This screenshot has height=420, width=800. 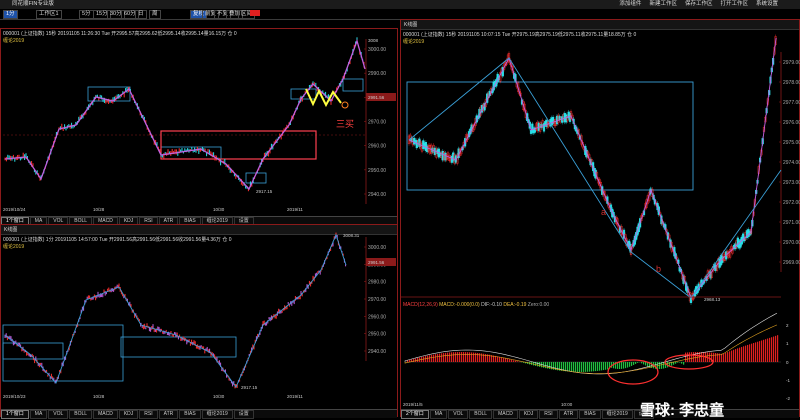 I want to click on app-title: 同花顺FIN专业版, so click(x=33, y=4).